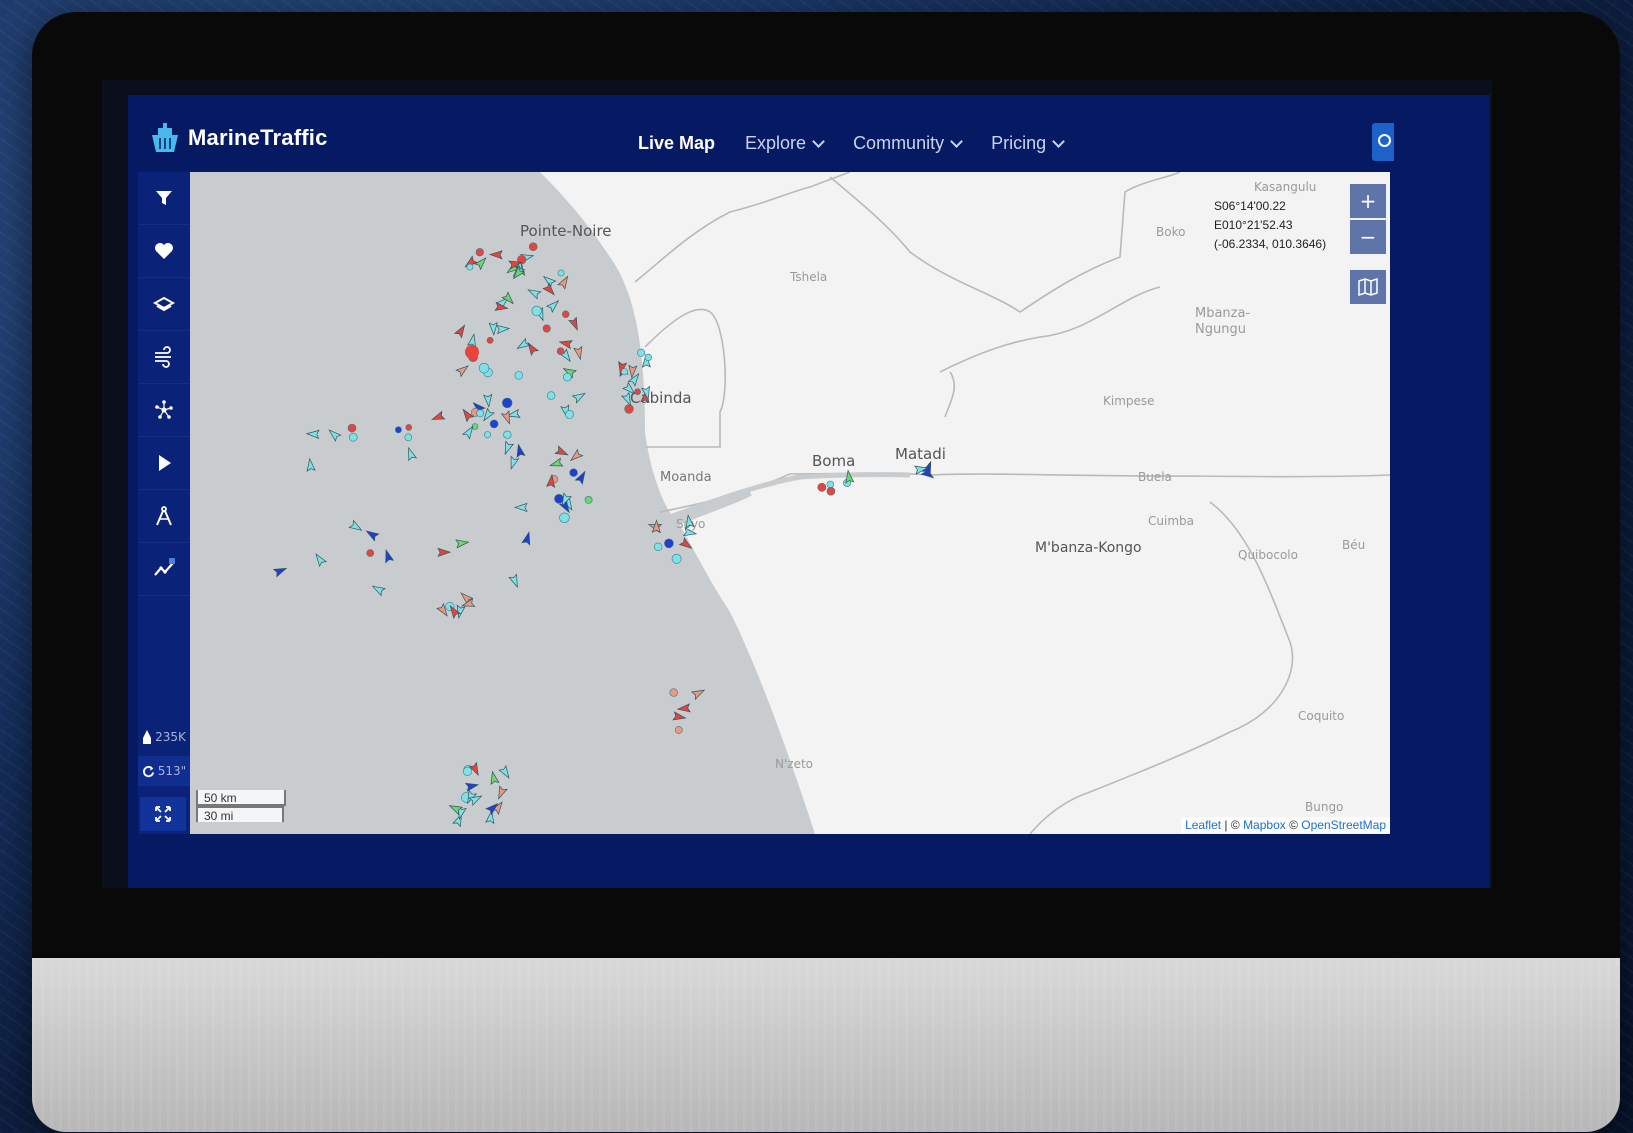 This screenshot has height=1133, width=1633. I want to click on favorites-button, so click(164, 251).